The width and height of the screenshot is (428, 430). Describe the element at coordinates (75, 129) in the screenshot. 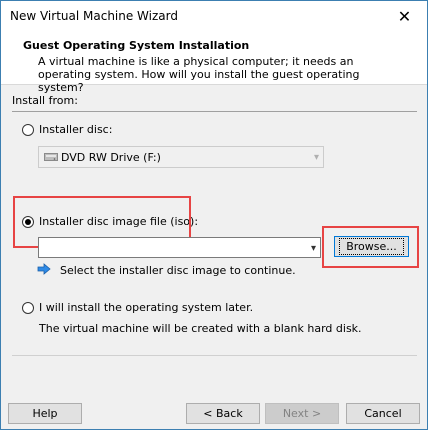

I see `installer-disc-label: Installer disc:` at that location.